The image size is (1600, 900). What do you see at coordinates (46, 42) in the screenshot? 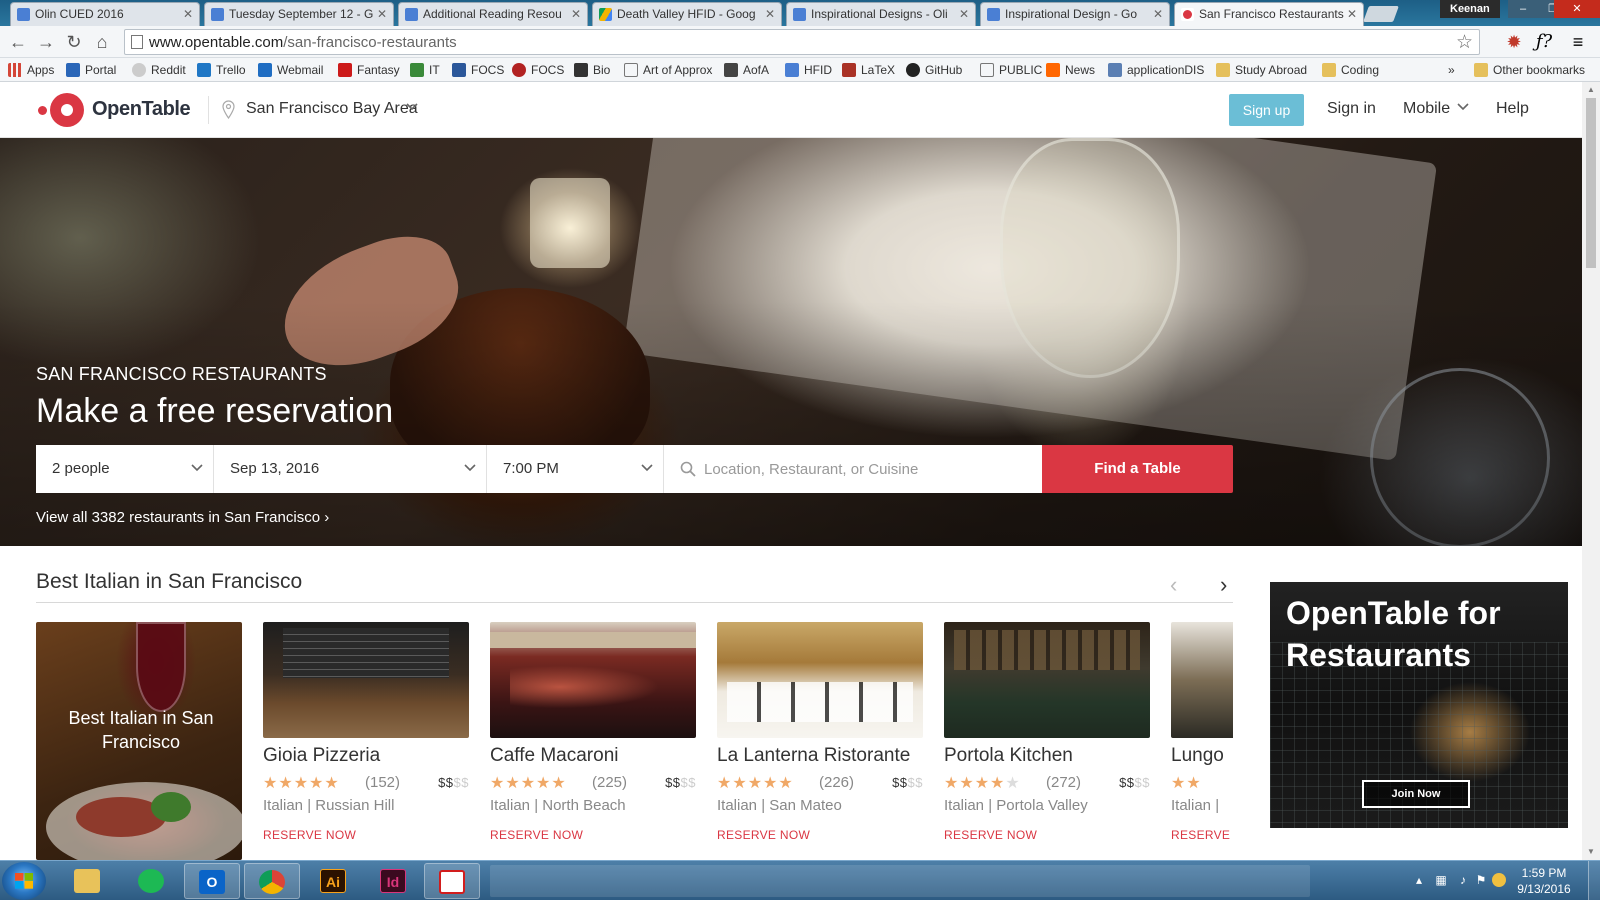
I see `forward-icon: →` at bounding box center [46, 42].